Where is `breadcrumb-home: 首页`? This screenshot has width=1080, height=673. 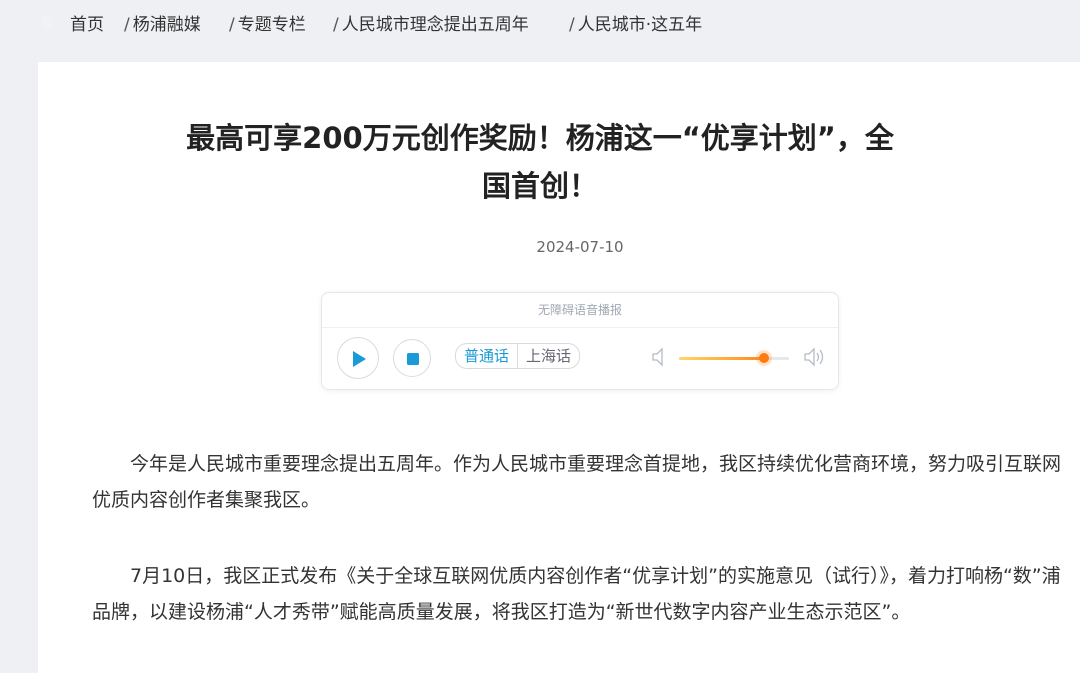
breadcrumb-home: 首页 is located at coordinates (87, 22).